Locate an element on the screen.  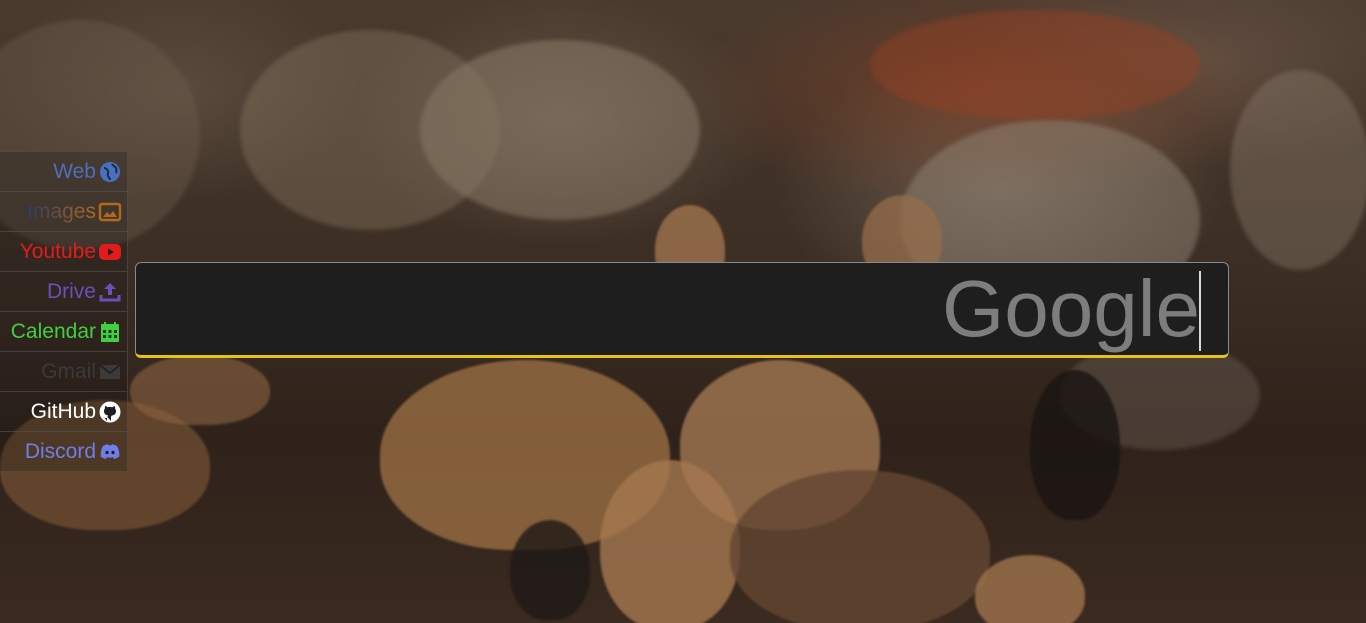
sidebar-item-drive: Drive is located at coordinates (63, 292).